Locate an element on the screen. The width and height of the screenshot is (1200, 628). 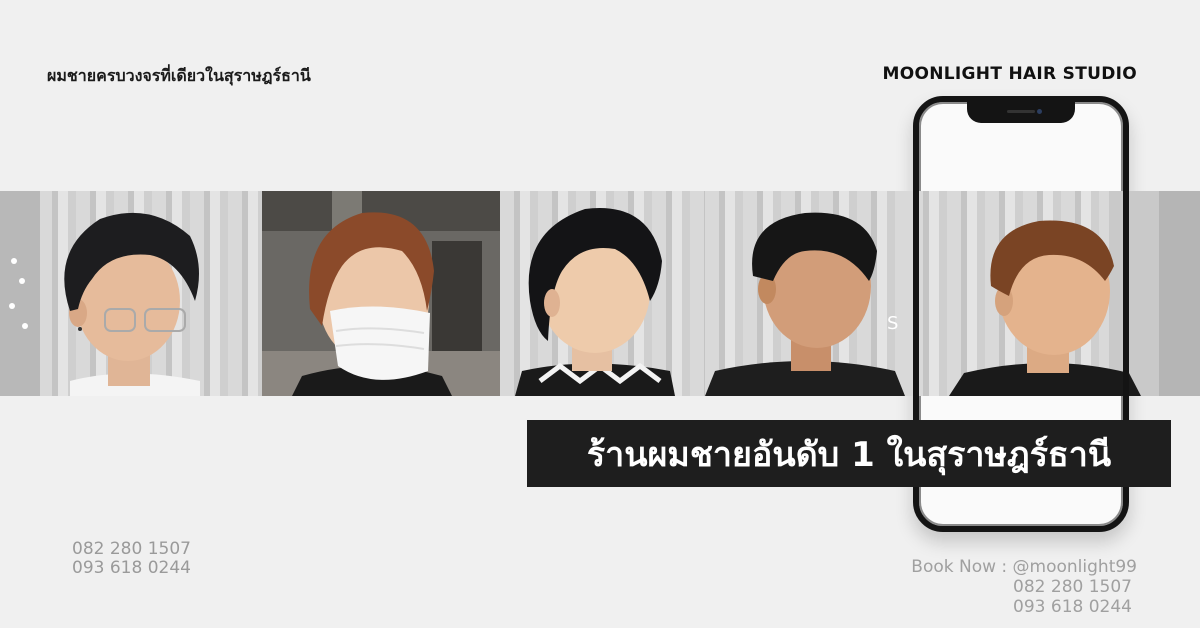
contact-phones-left: 082 280 1507 093 618 0244 is located at coordinates (131, 559).